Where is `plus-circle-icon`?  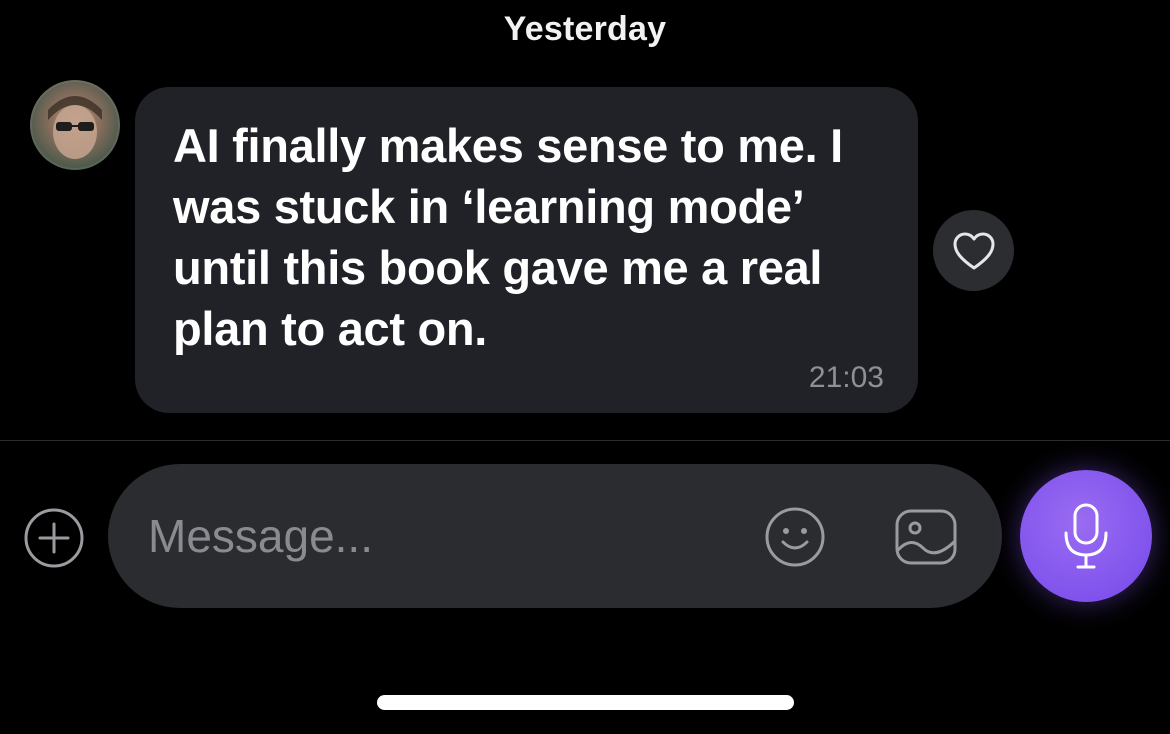 plus-circle-icon is located at coordinates (54, 538).